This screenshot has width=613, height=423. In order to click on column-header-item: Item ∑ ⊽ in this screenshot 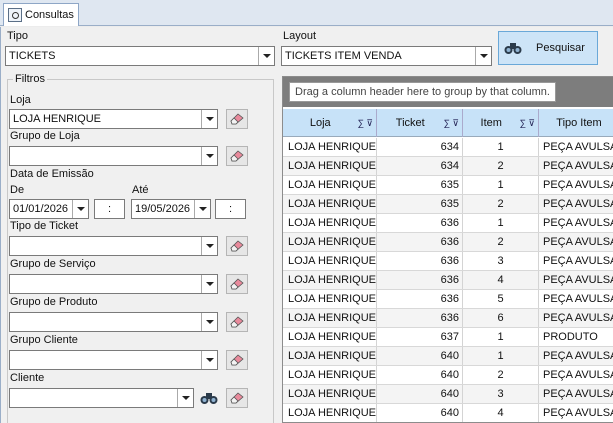, I will do `click(501, 123)`.